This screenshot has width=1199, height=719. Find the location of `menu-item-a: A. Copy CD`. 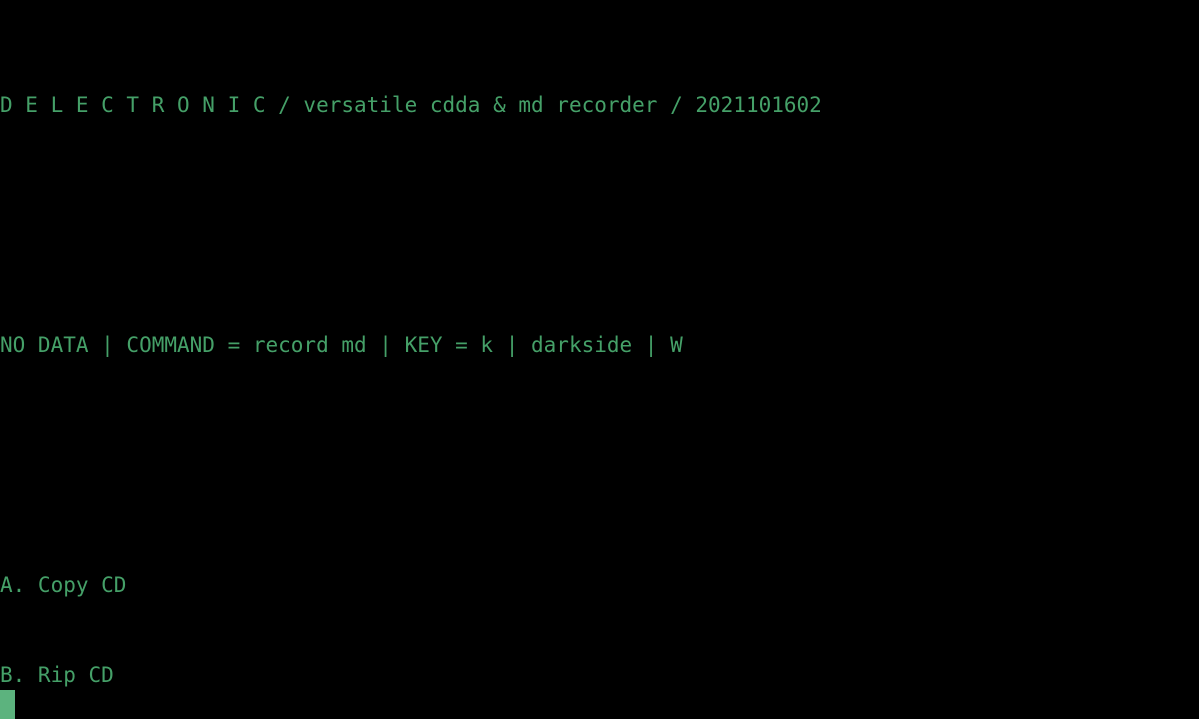

menu-item-a: A. Copy CD is located at coordinates (411, 585).